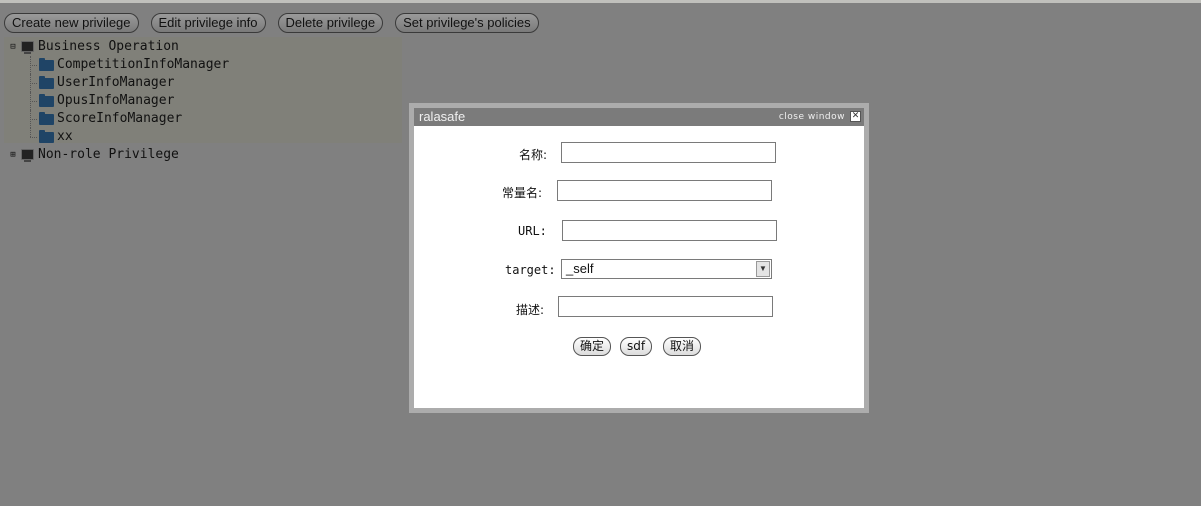 This screenshot has width=1201, height=506. I want to click on tree-node-non-role-privilege: ⊞ Non-role Privilege, so click(93, 155).